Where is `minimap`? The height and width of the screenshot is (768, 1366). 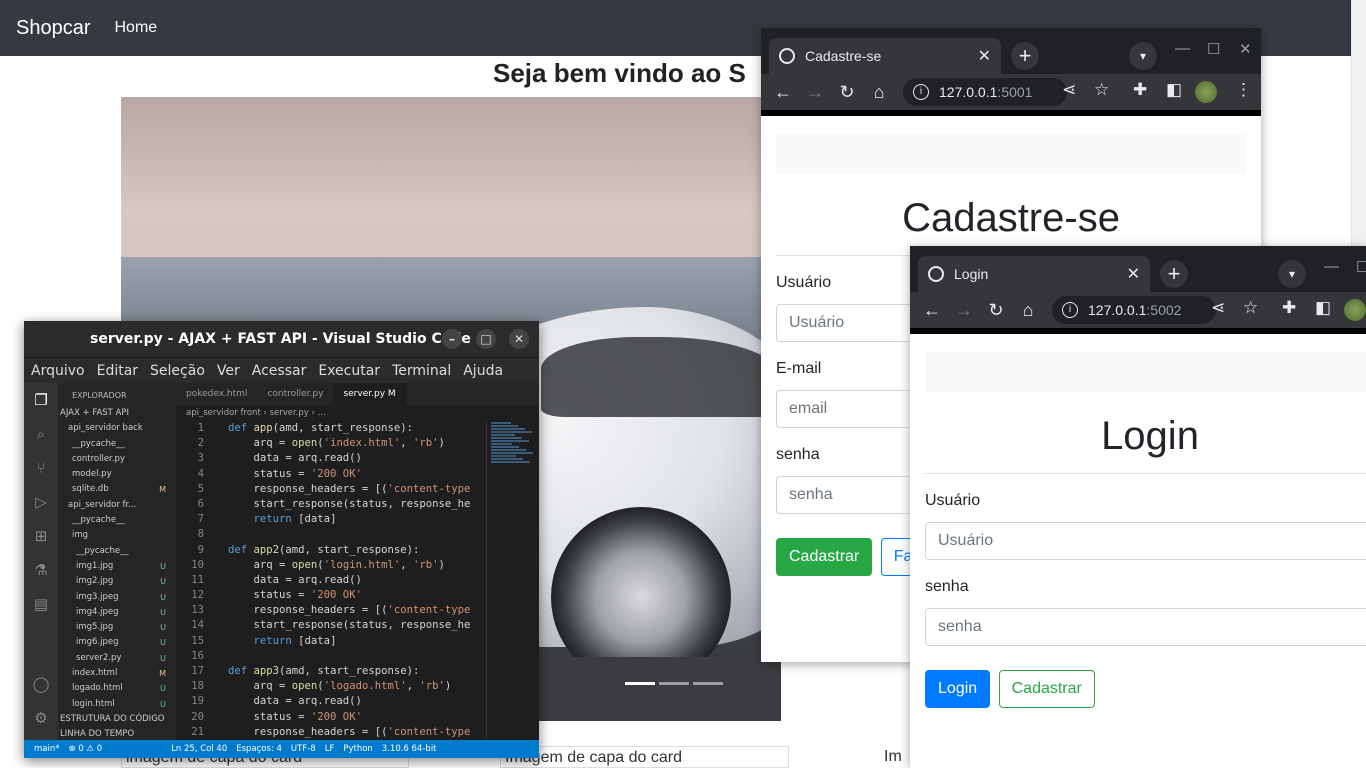
minimap is located at coordinates (512, 580).